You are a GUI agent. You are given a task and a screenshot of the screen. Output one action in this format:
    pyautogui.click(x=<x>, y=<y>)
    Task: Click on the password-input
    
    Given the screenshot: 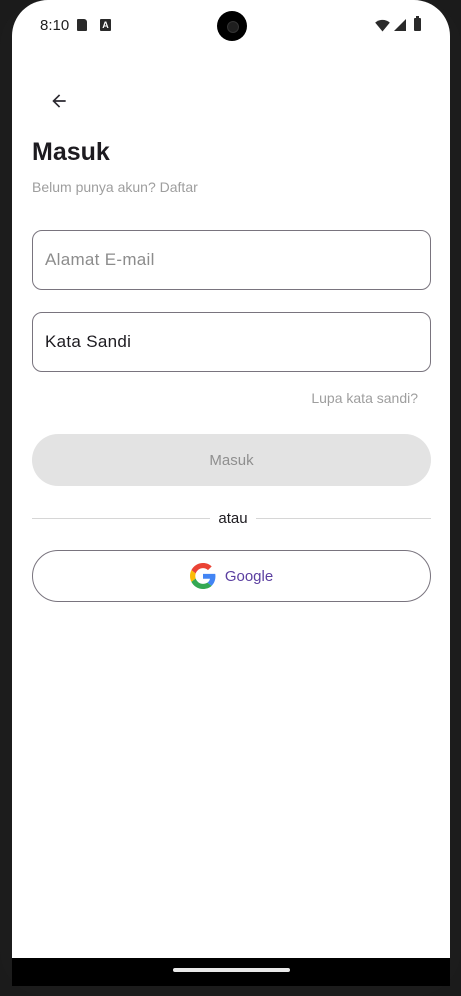 What is the action you would take?
    pyautogui.click(x=231, y=342)
    